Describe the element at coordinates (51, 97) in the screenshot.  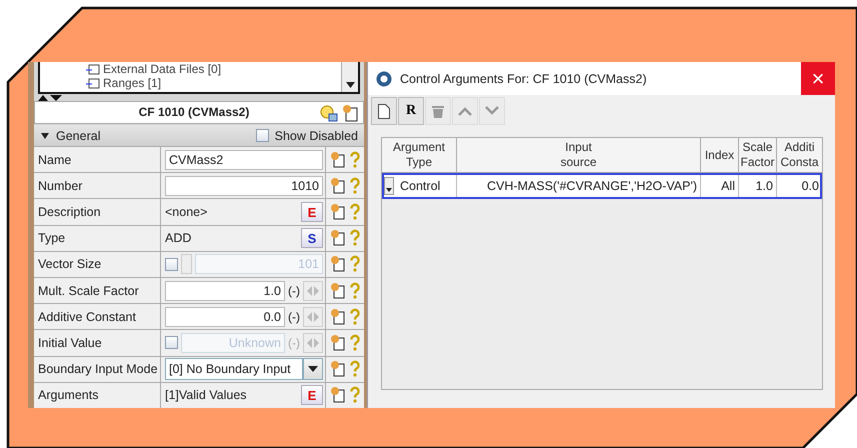
I see `splitter-arrows-icon` at that location.